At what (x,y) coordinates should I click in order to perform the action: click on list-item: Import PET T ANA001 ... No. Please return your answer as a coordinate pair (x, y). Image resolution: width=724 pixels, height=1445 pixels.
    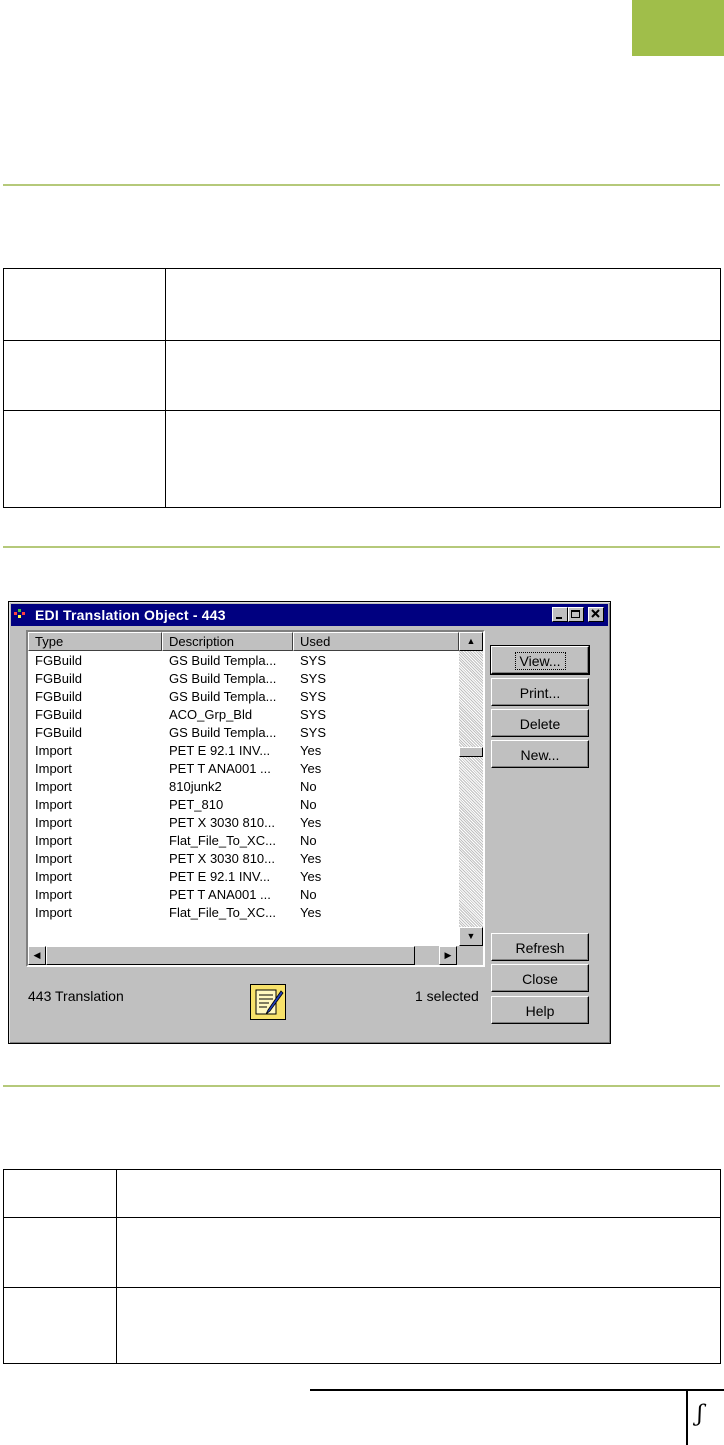
    Looking at the image, I should click on (243, 895).